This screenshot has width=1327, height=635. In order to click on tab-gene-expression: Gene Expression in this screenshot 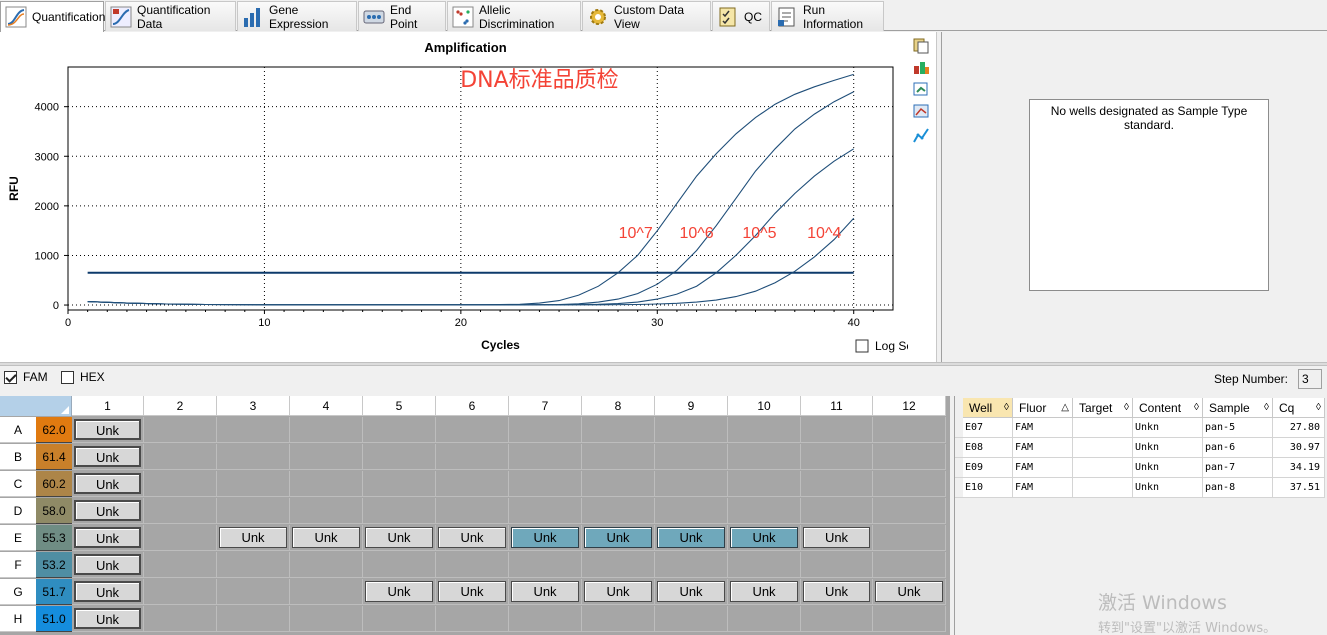, I will do `click(297, 16)`.